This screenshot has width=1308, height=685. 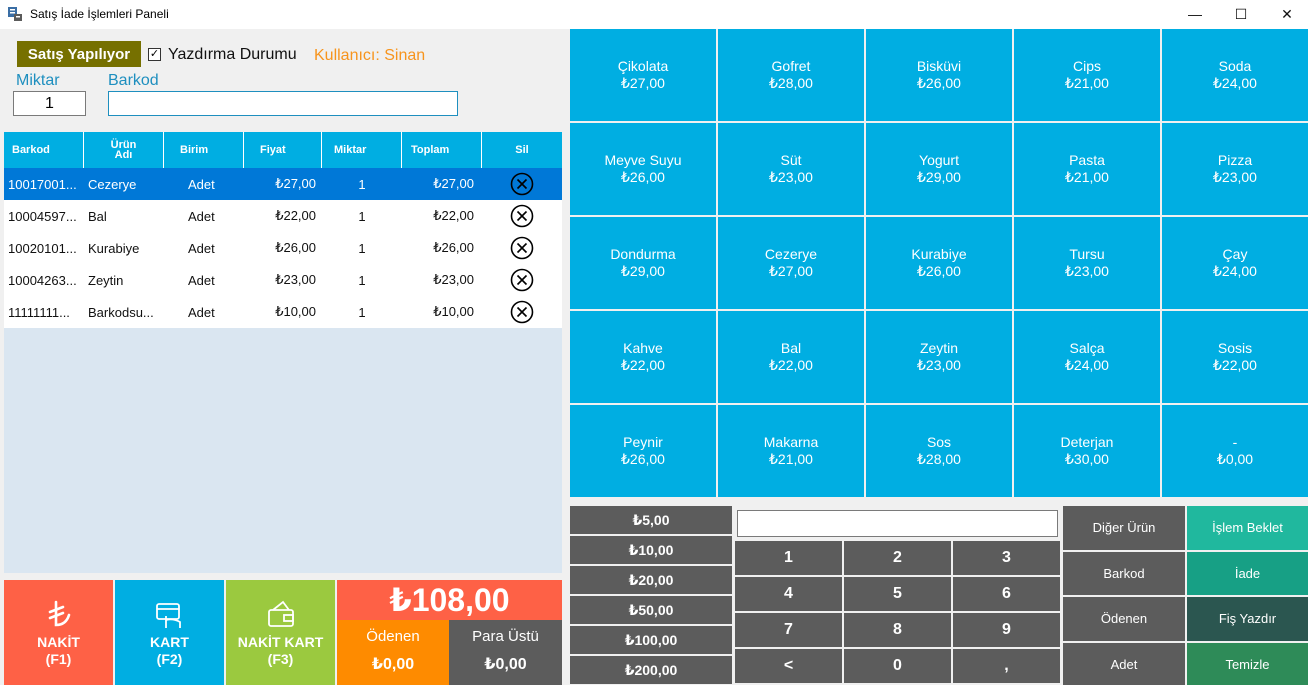 I want to click on product-button: Çay ₺24,00, so click(x=1235, y=263).